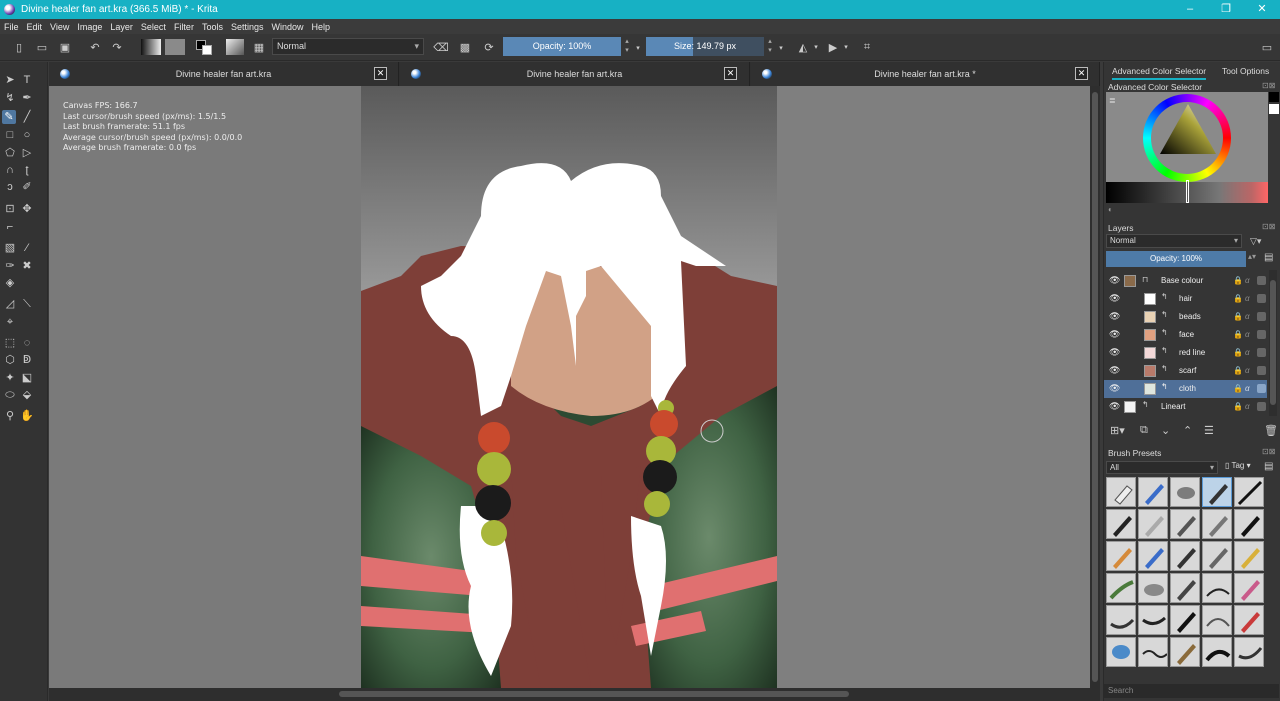 The height and width of the screenshot is (701, 1280). Describe the element at coordinates (1209, 430) in the screenshot. I see `layer-properties-icon: ☰` at that location.